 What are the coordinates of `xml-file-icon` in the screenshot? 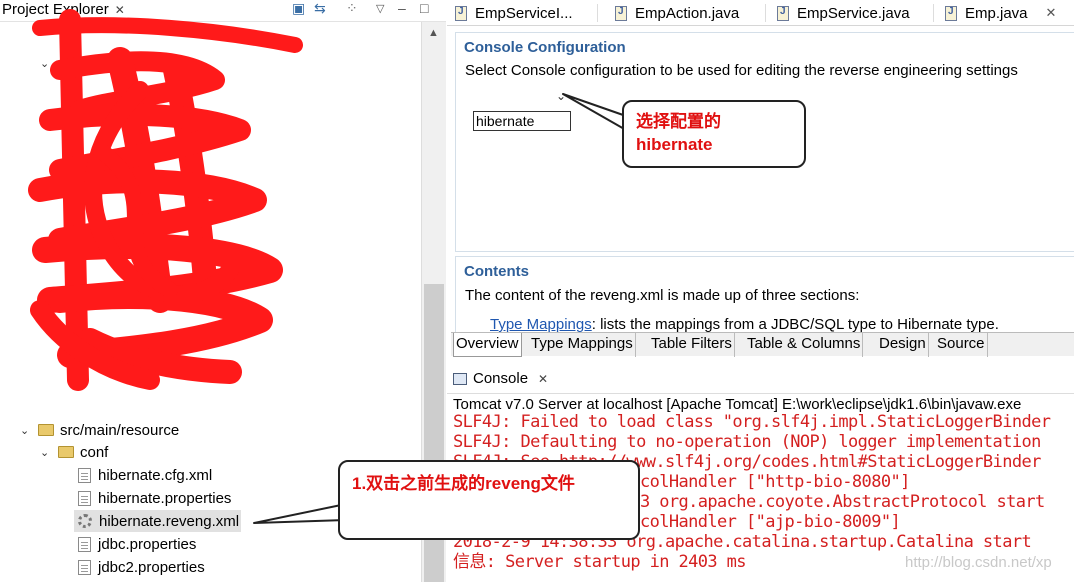 It's located at (84, 475).